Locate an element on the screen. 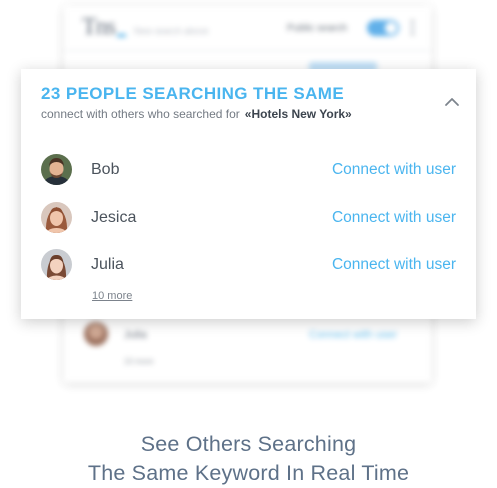  background-connect-link: Connect with user is located at coordinates (353, 335).